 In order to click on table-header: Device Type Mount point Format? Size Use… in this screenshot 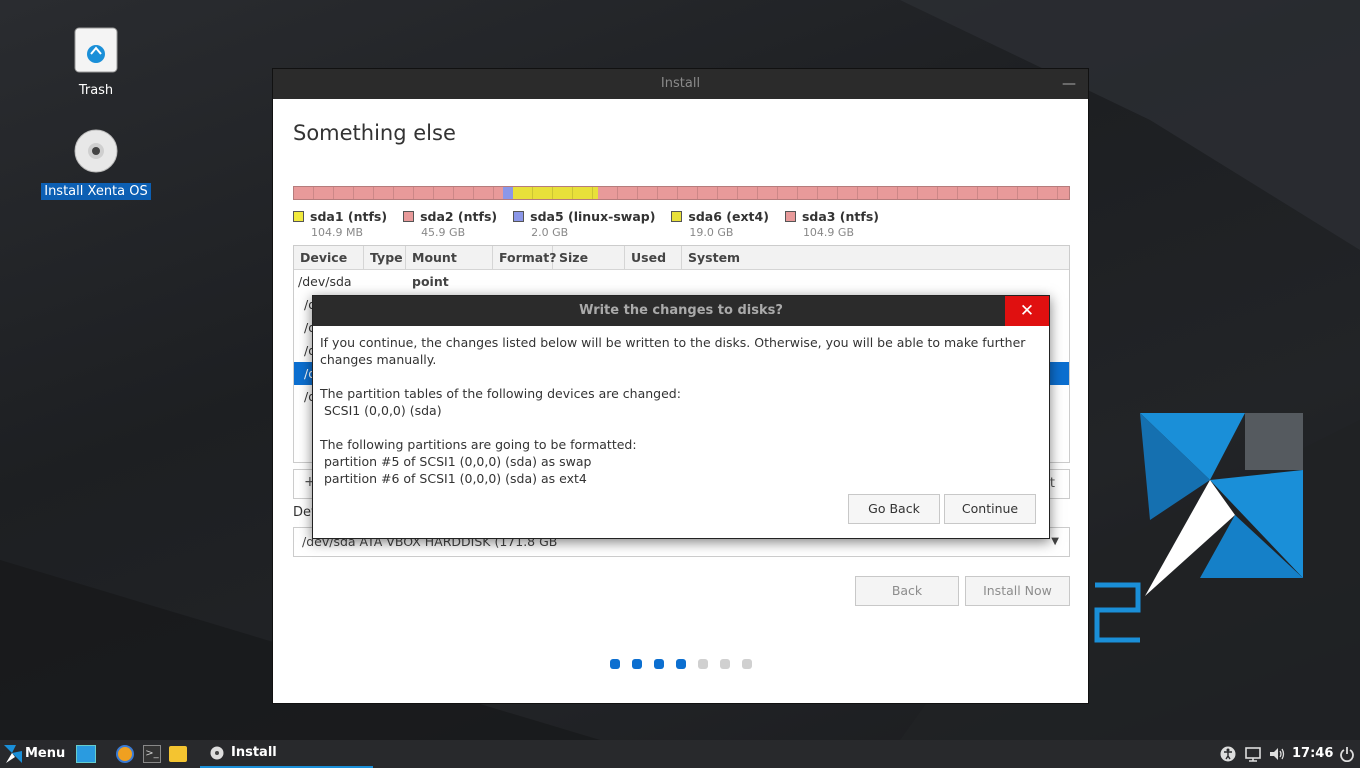, I will do `click(681, 267)`.